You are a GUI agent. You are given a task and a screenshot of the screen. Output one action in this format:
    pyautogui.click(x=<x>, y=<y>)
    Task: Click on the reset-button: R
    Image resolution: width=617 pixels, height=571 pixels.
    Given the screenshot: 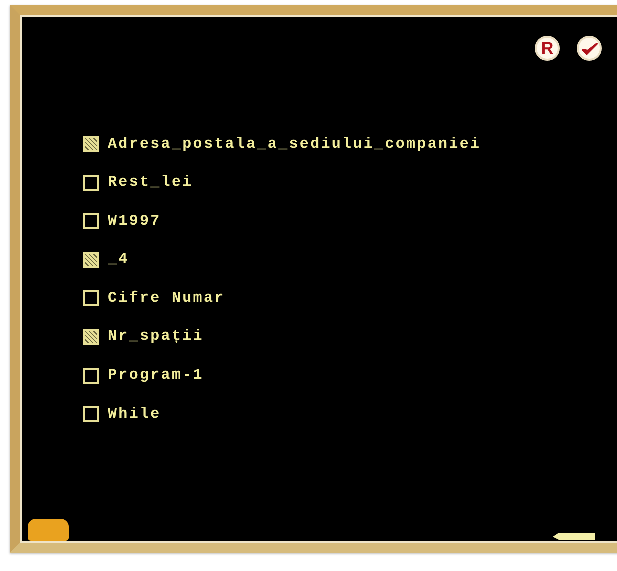 What is the action you would take?
    pyautogui.click(x=547, y=48)
    